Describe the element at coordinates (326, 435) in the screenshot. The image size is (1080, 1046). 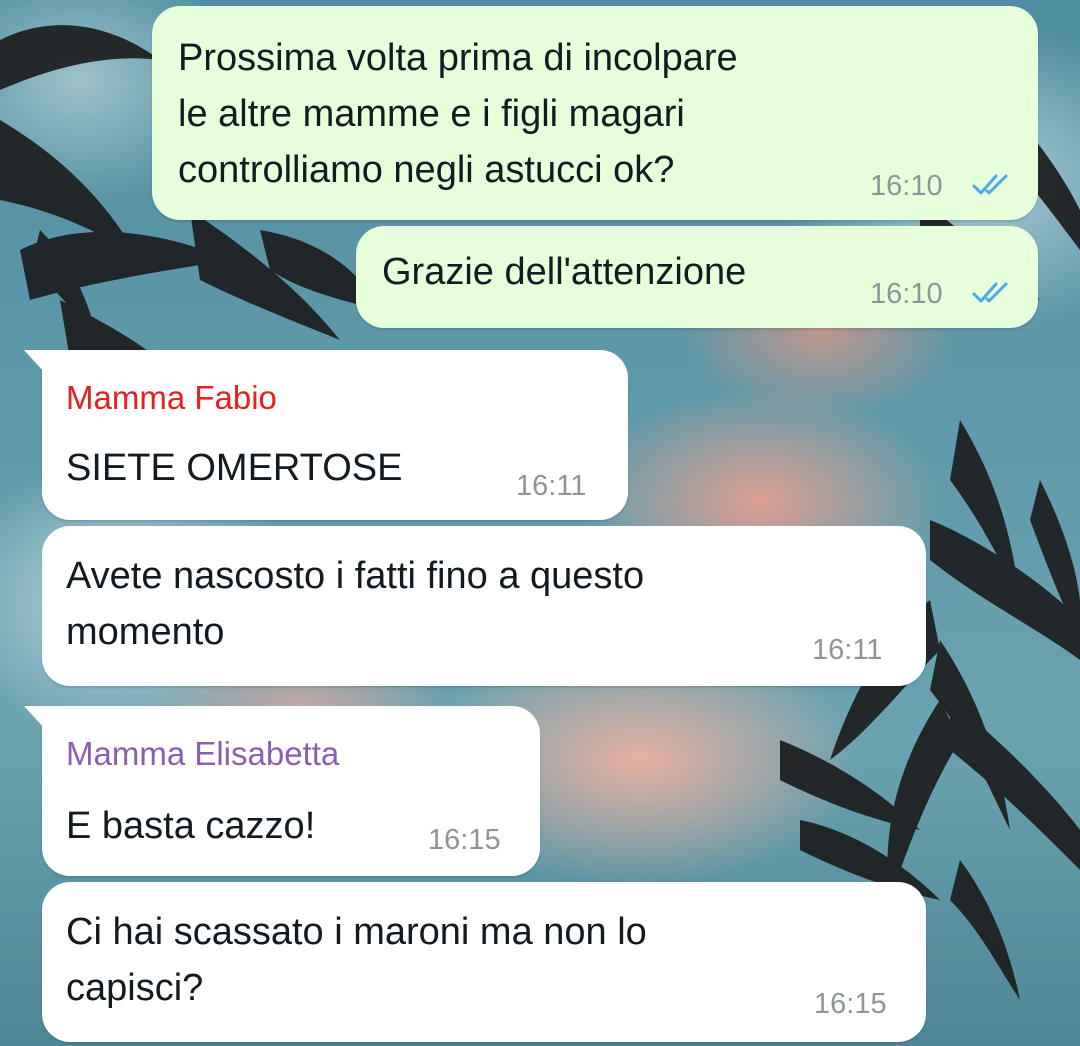
I see `message-bubble-incoming: Mamma Fabio SIETE OMERTOSE 16:11` at that location.